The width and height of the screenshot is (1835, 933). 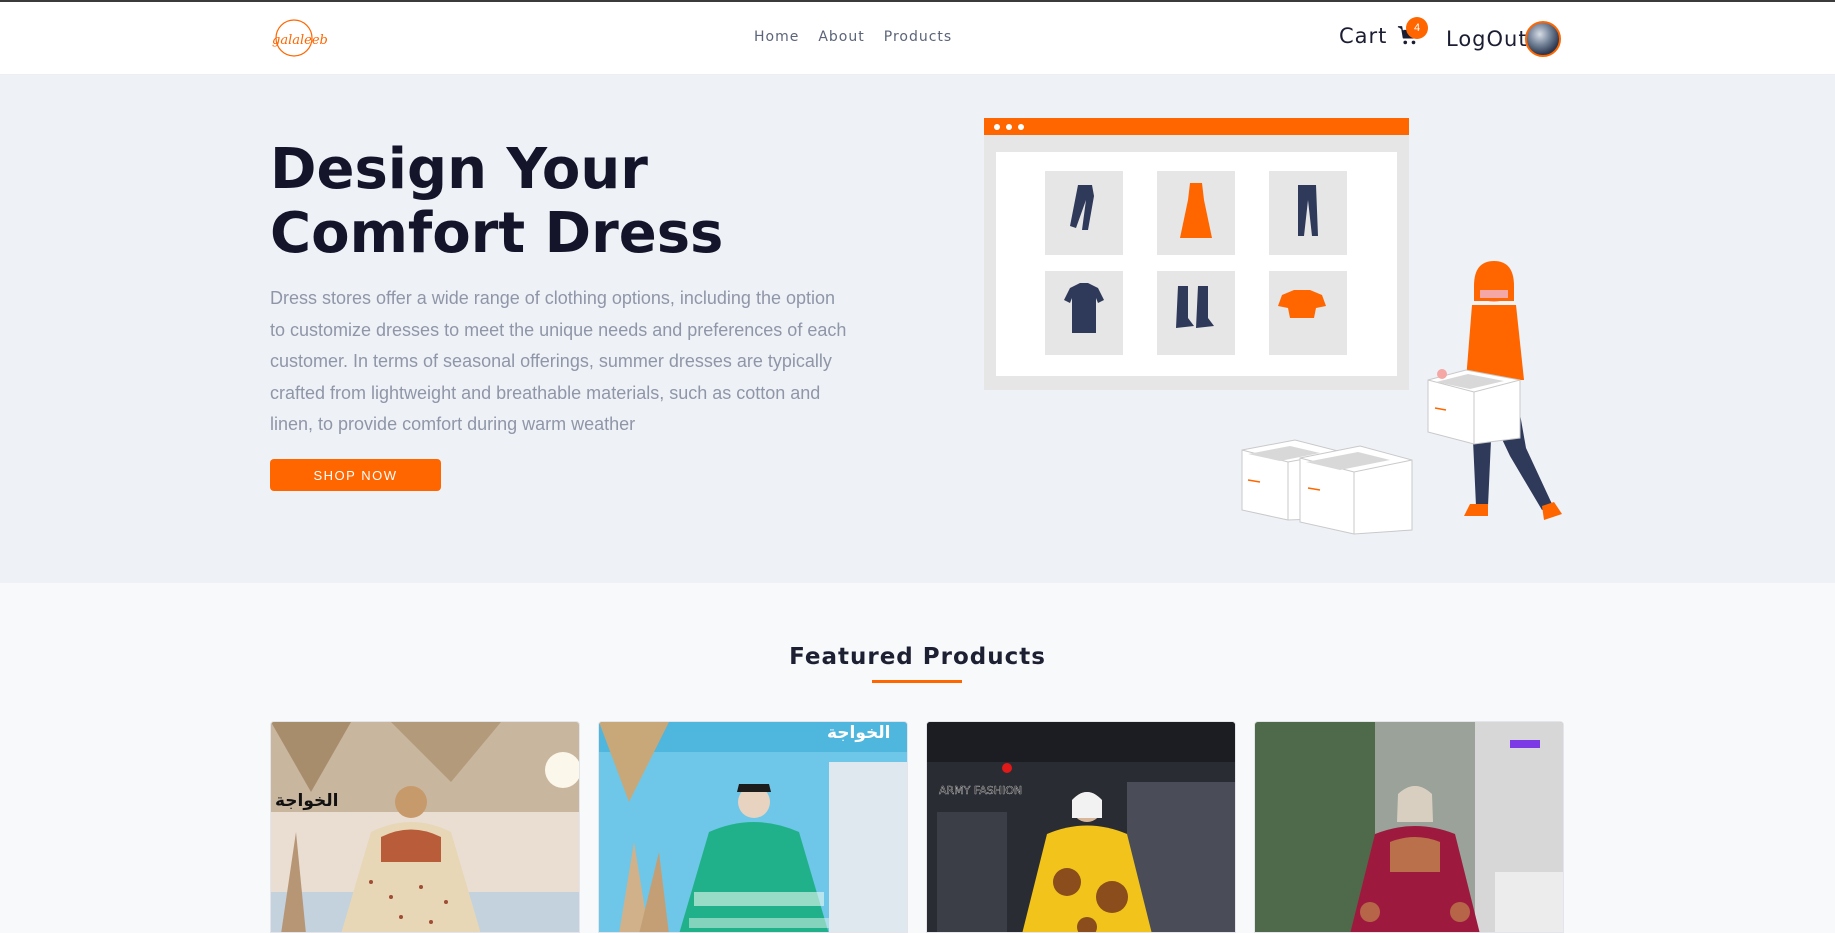 I want to click on product-image: ARMY FASHION, so click(x=1081, y=827).